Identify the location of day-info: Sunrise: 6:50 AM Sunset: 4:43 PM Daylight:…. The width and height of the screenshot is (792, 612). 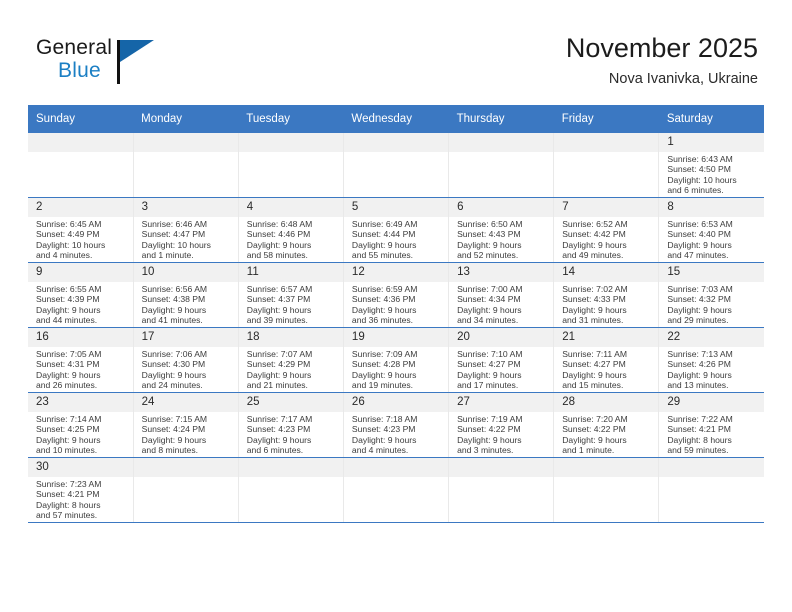
(501, 239).